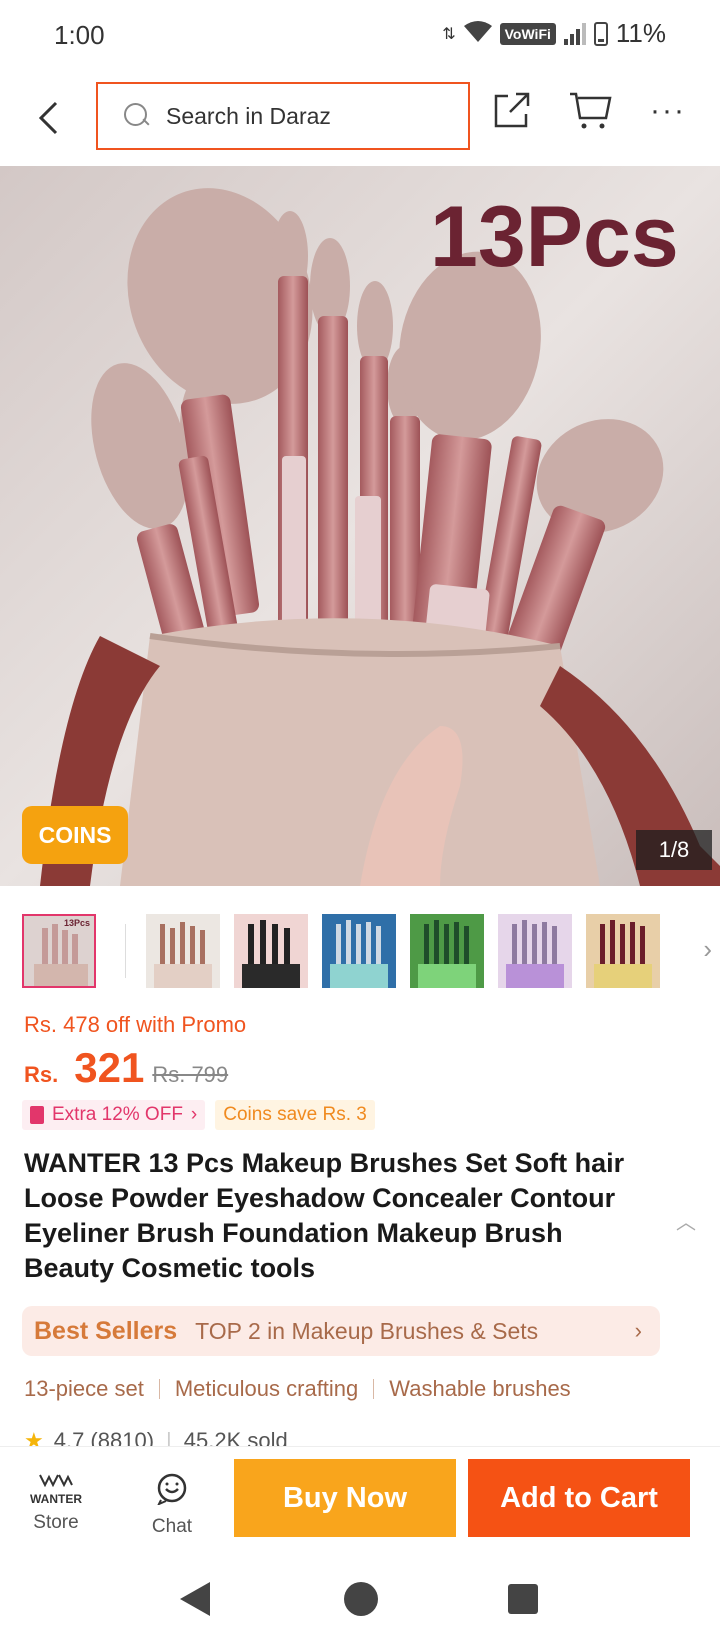  What do you see at coordinates (248, 115) in the screenshot?
I see `search-placeholder: Search in Daraz` at bounding box center [248, 115].